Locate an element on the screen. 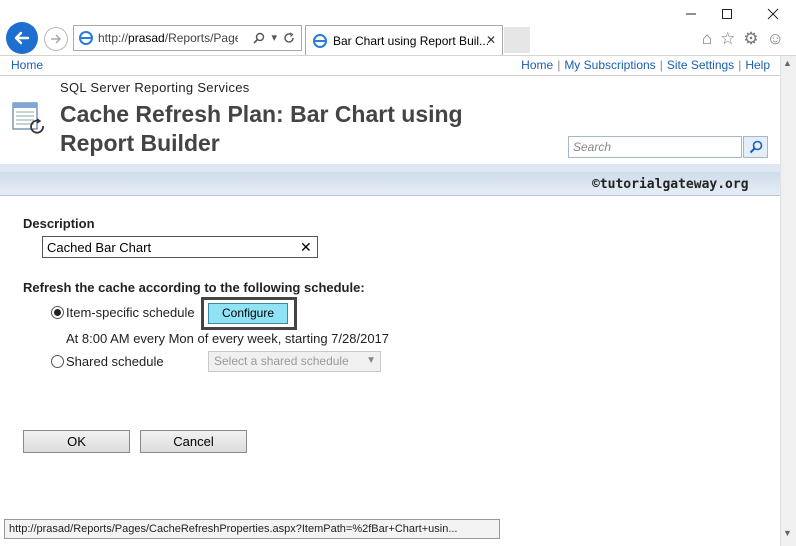  item-specific-radio is located at coordinates (57, 312).